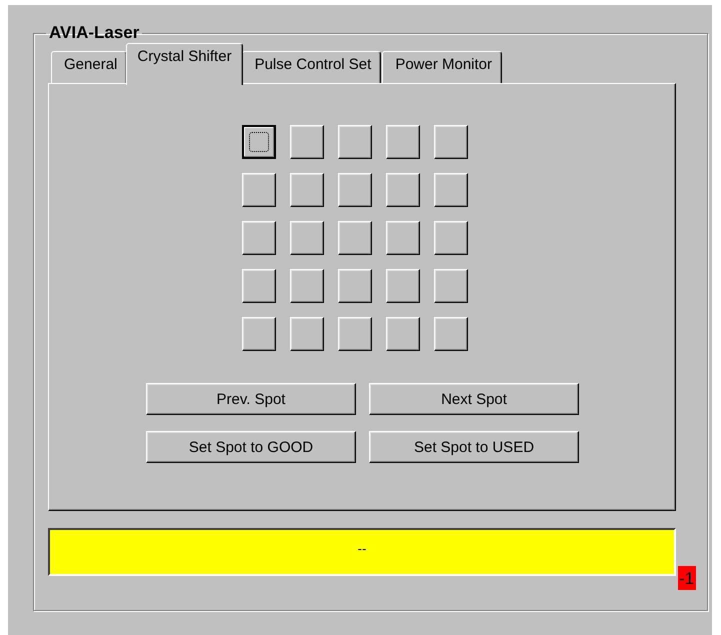 Image resolution: width=721 pixels, height=635 pixels. Describe the element at coordinates (251, 447) in the screenshot. I see `spot-action-button: Set Spot to GOOD` at that location.